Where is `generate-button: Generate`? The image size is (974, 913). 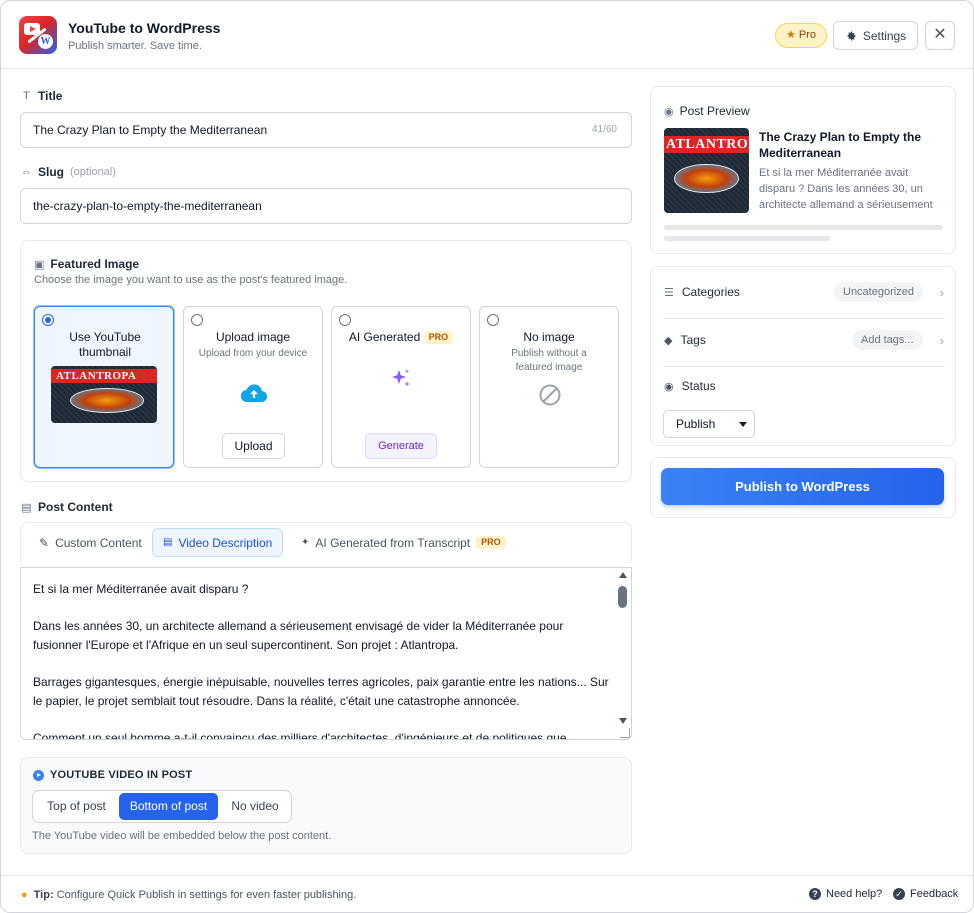 generate-button: Generate is located at coordinates (401, 446).